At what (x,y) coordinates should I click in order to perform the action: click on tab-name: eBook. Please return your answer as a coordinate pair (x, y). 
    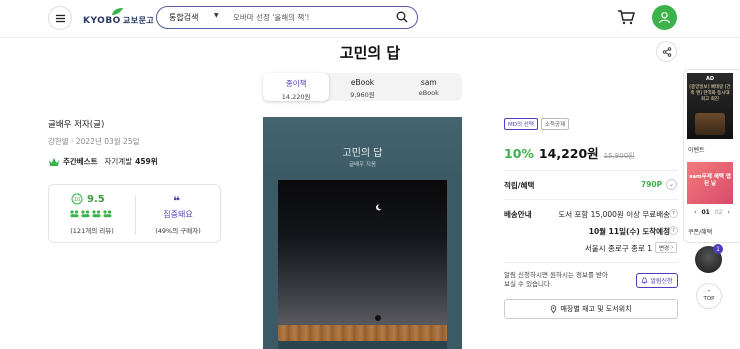
    Looking at the image, I should click on (362, 82).